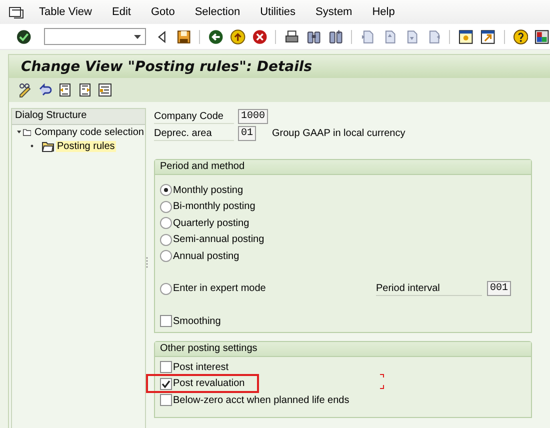  I want to click on binoculars-icon, so click(314, 36).